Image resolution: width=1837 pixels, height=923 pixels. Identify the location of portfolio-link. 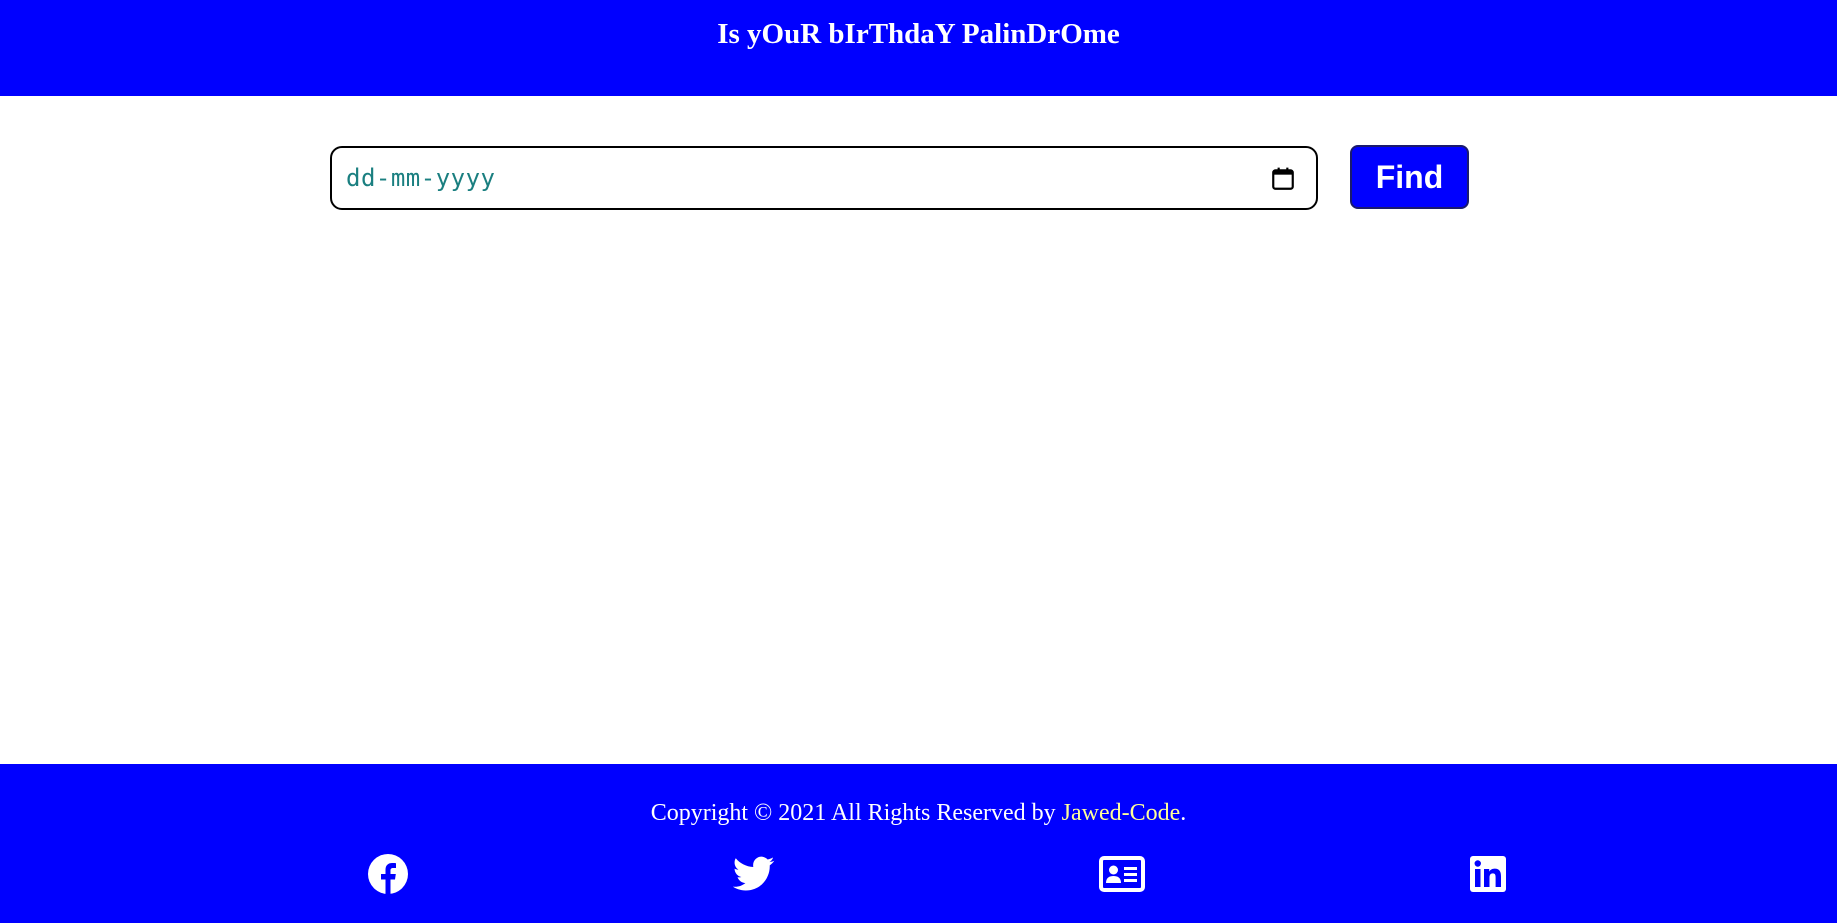
(1122, 874).